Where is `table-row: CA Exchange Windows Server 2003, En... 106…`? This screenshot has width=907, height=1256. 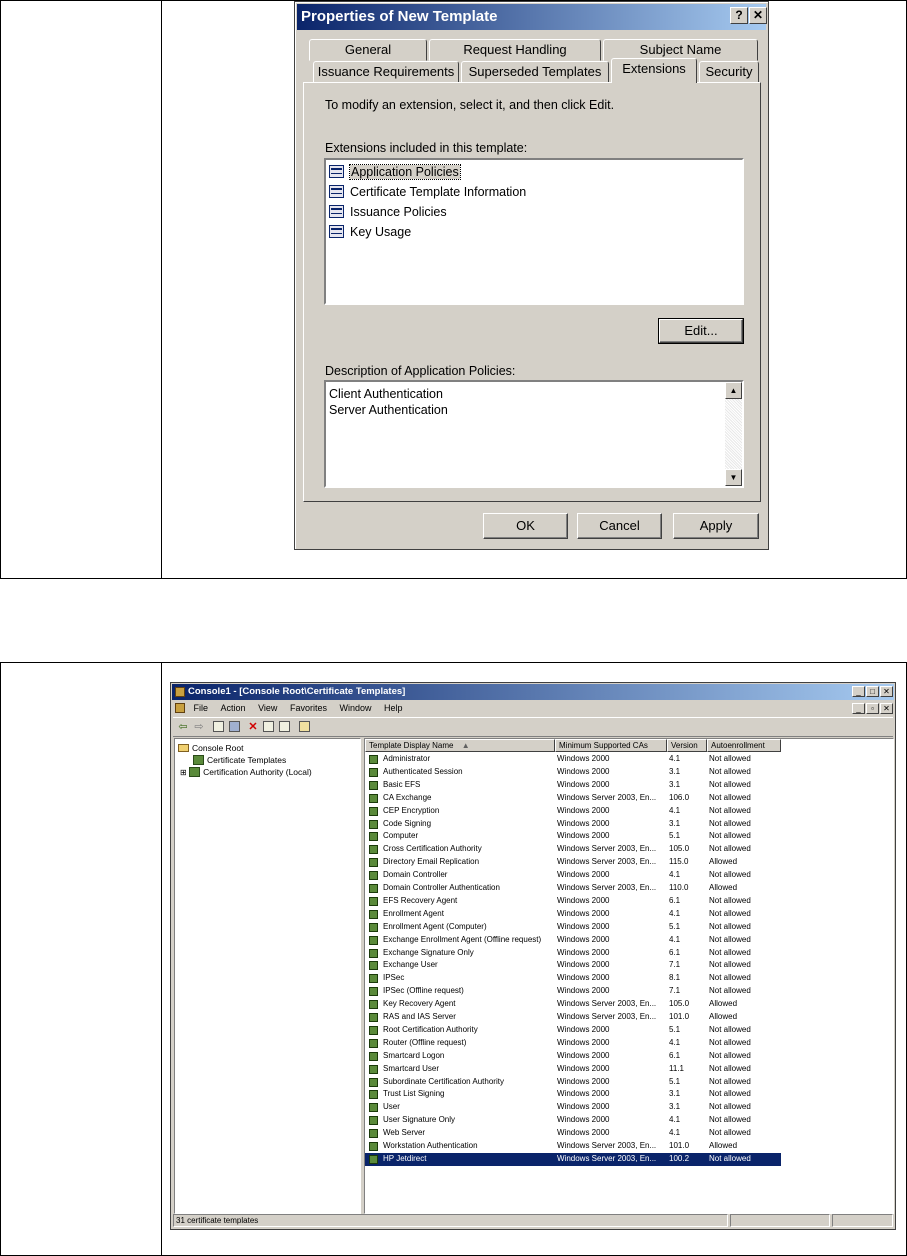 table-row: CA Exchange Windows Server 2003, En... 106… is located at coordinates (573, 798).